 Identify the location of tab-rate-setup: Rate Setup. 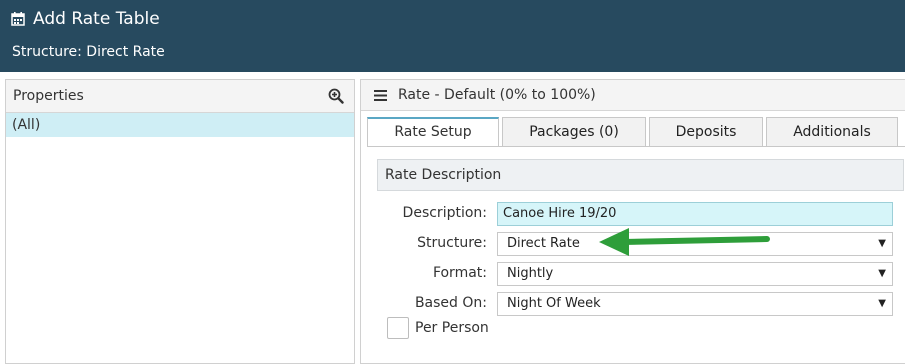
(433, 132).